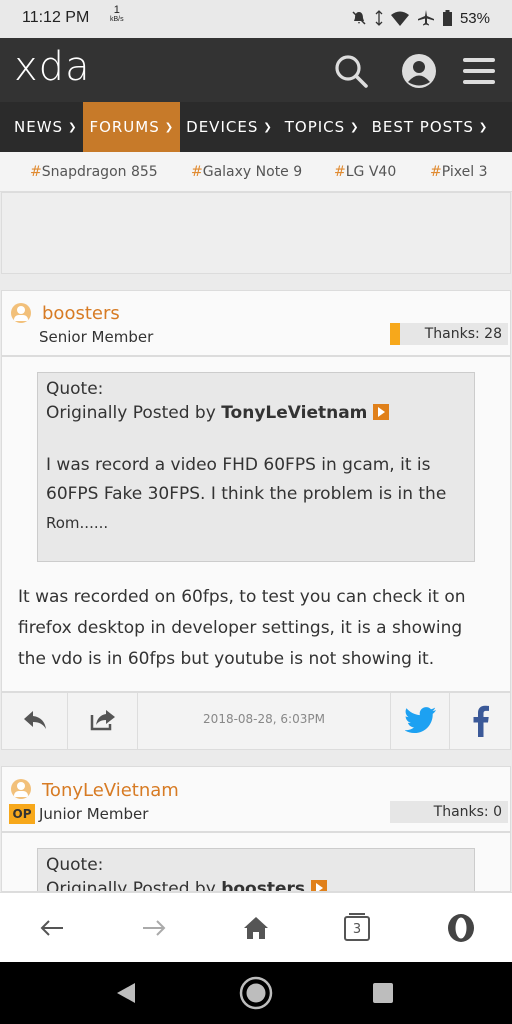 This screenshot has width=512, height=1024. I want to click on status-time: 11:12 PM, so click(56, 17).